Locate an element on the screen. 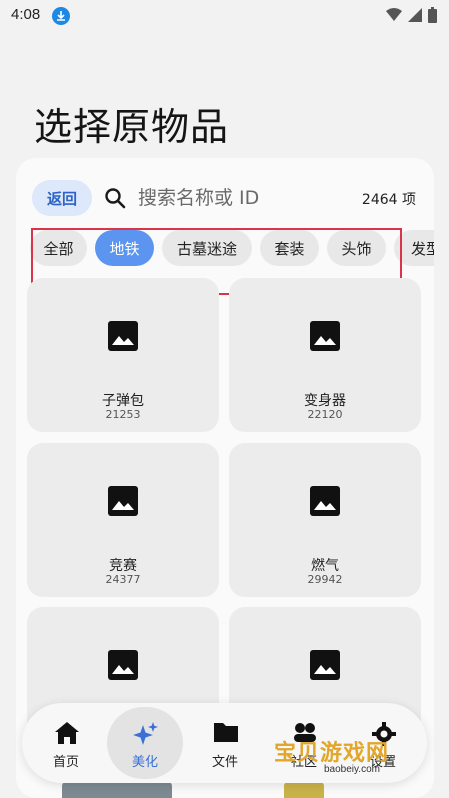  folder-icon is located at coordinates (226, 732).